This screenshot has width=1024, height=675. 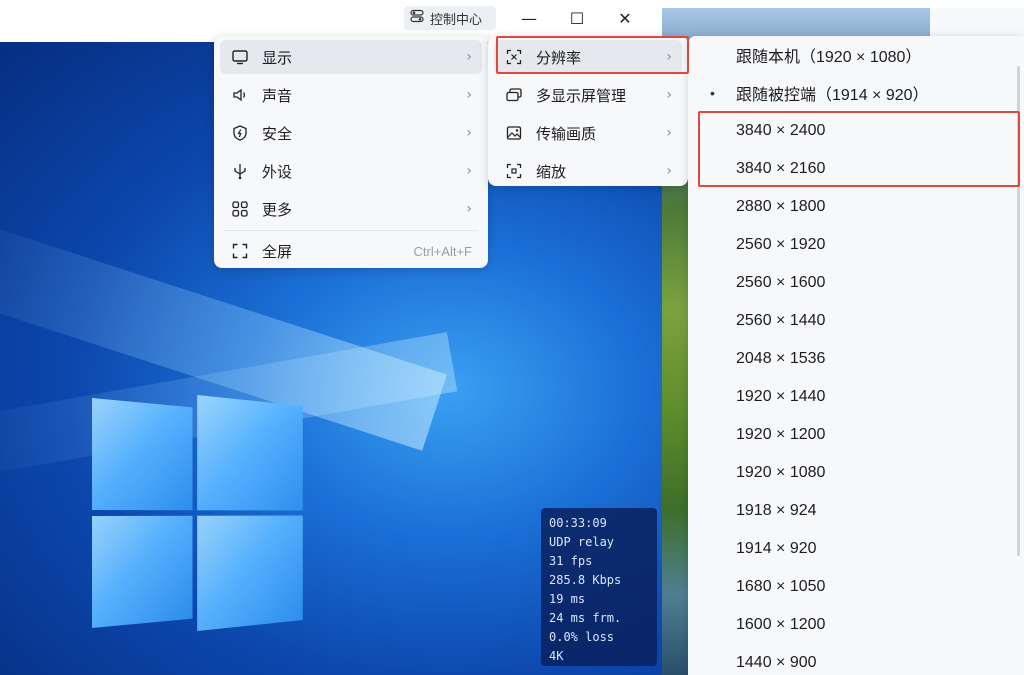 I want to click on menu-item-image-quality: 传输画质 ›, so click(x=588, y=133).